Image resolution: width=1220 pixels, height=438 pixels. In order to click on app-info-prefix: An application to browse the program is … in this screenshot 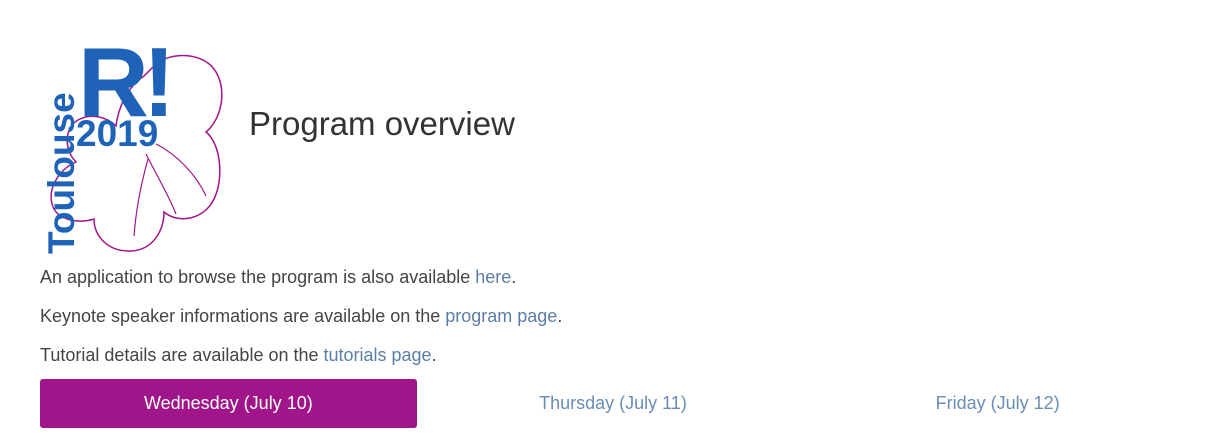, I will do `click(258, 277)`.